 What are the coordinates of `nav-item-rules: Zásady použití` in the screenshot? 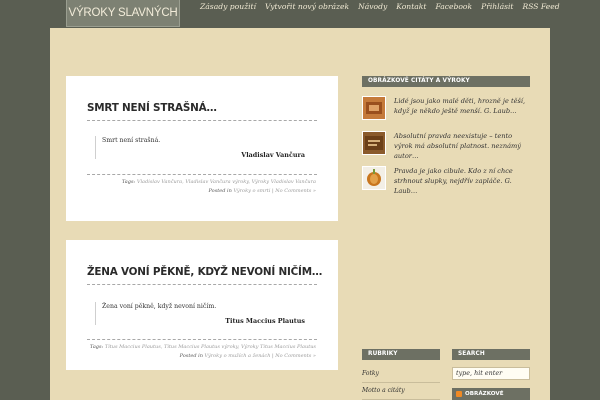 It's located at (228, 7).